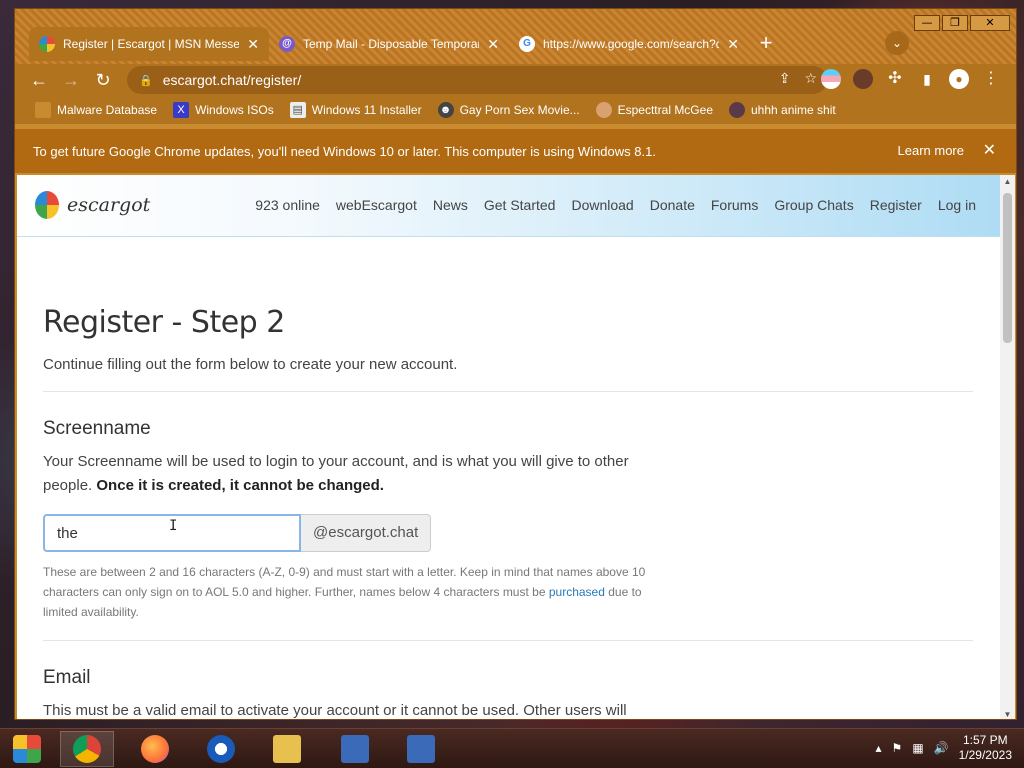 The width and height of the screenshot is (1024, 768). Describe the element at coordinates (957, 205) in the screenshot. I see `nav-log-in: Log in` at that location.